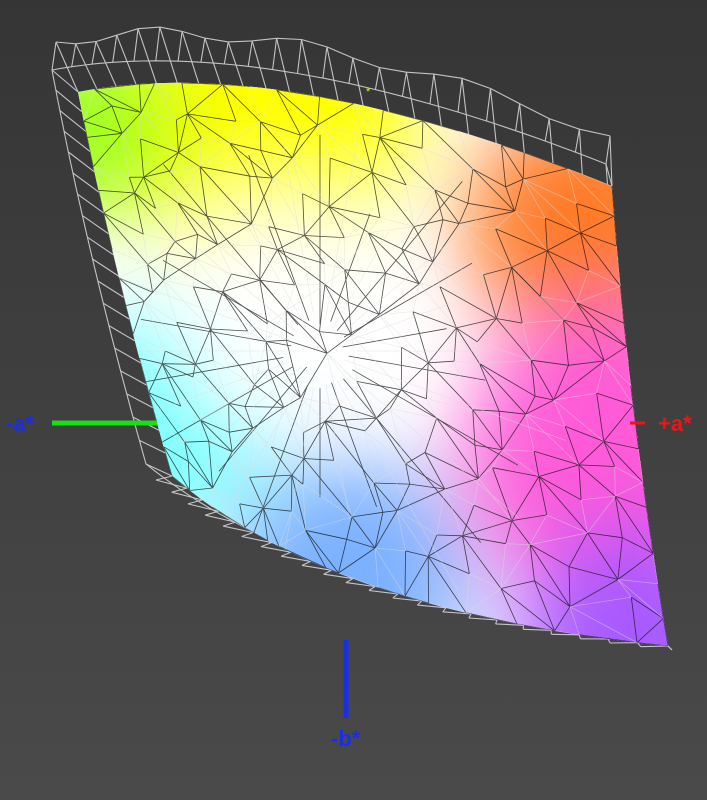  Describe the element at coordinates (346, 738) in the screenshot. I see `neg-b-axis-label: -b*` at that location.